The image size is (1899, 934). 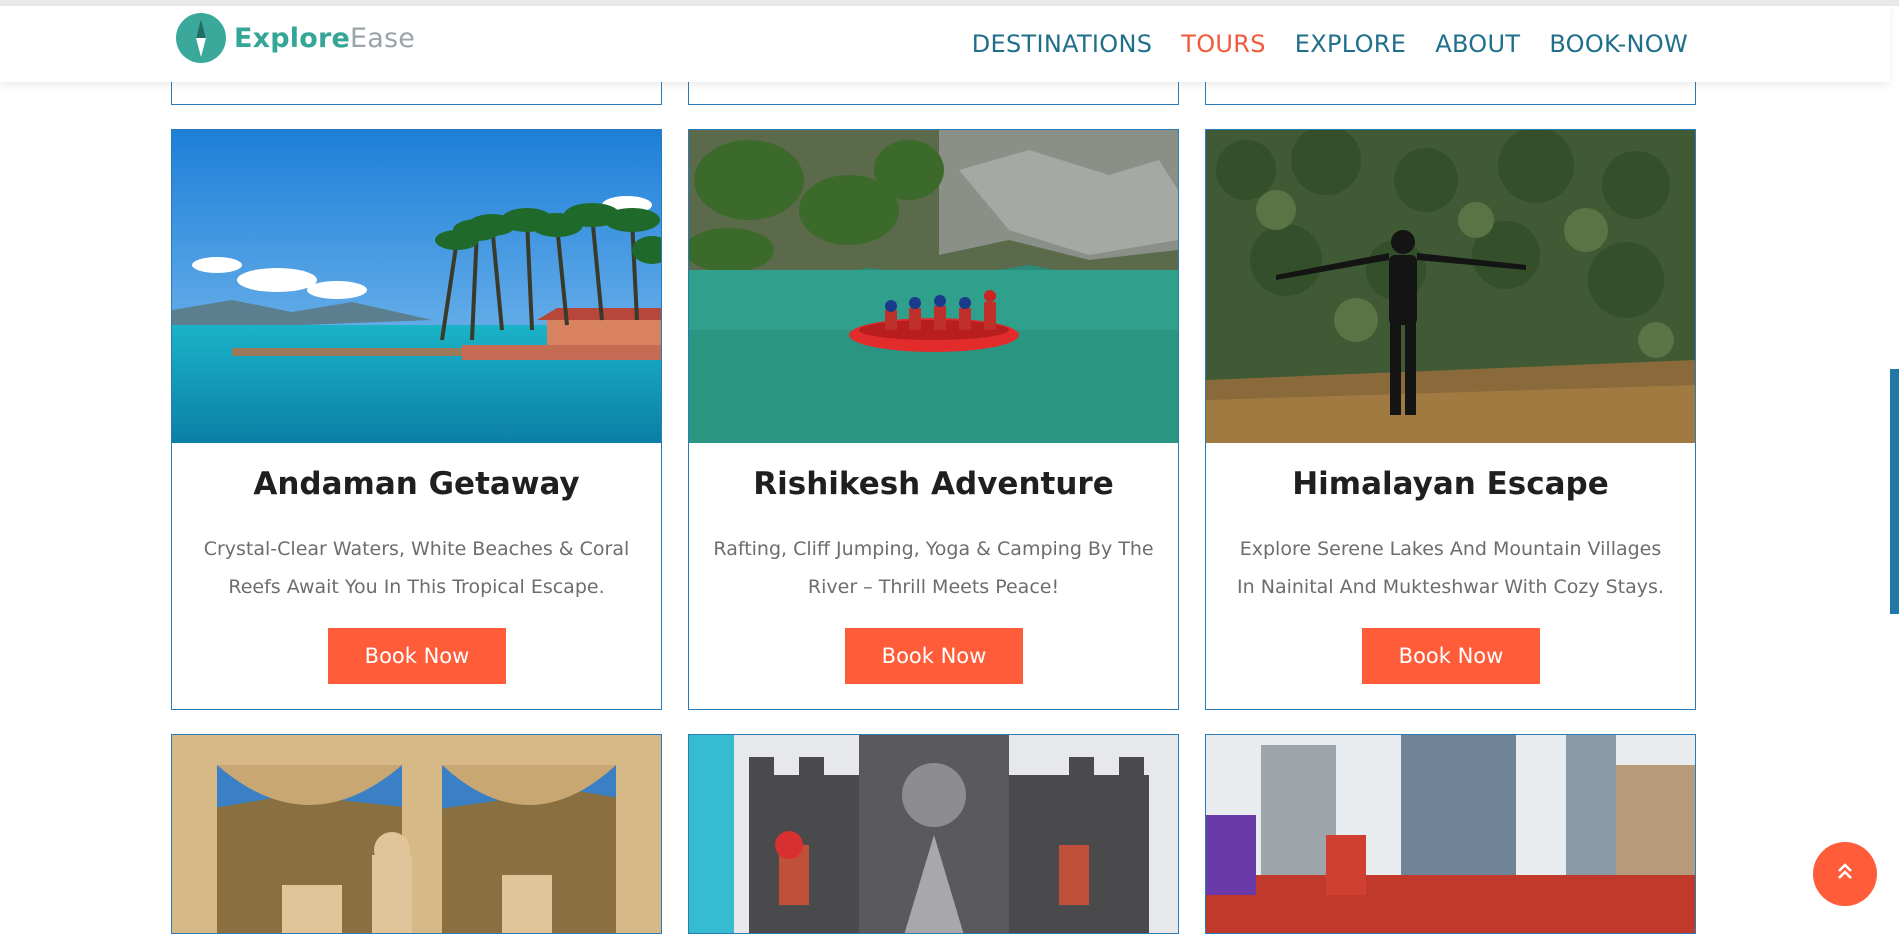 What do you see at coordinates (201, 38) in the screenshot?
I see `compass-icon` at bounding box center [201, 38].